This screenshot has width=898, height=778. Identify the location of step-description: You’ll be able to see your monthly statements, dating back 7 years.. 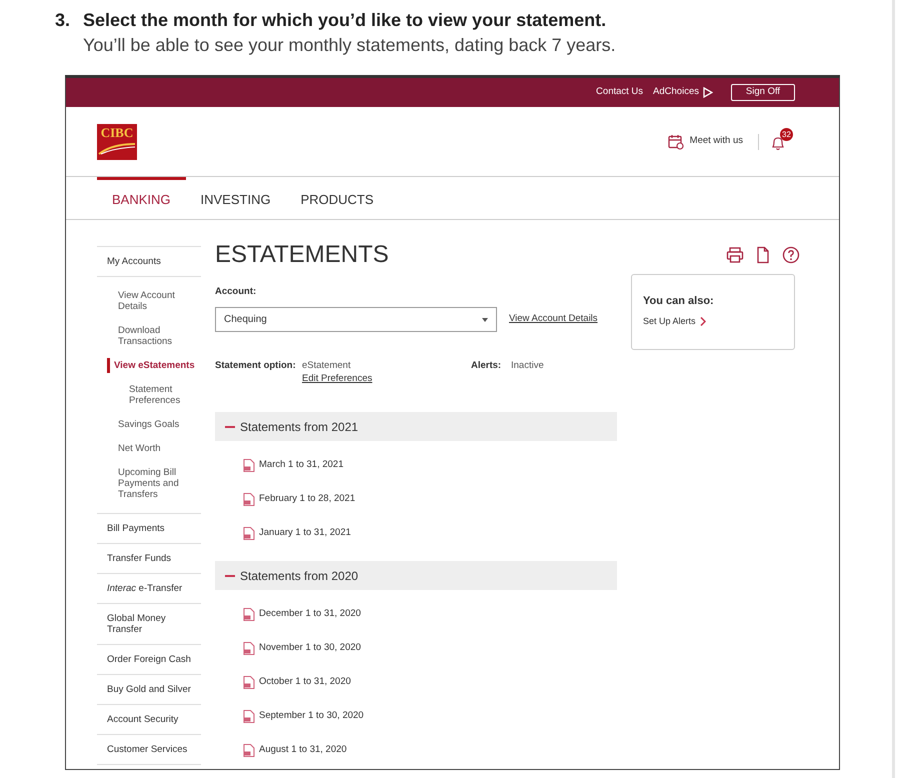
(349, 45).